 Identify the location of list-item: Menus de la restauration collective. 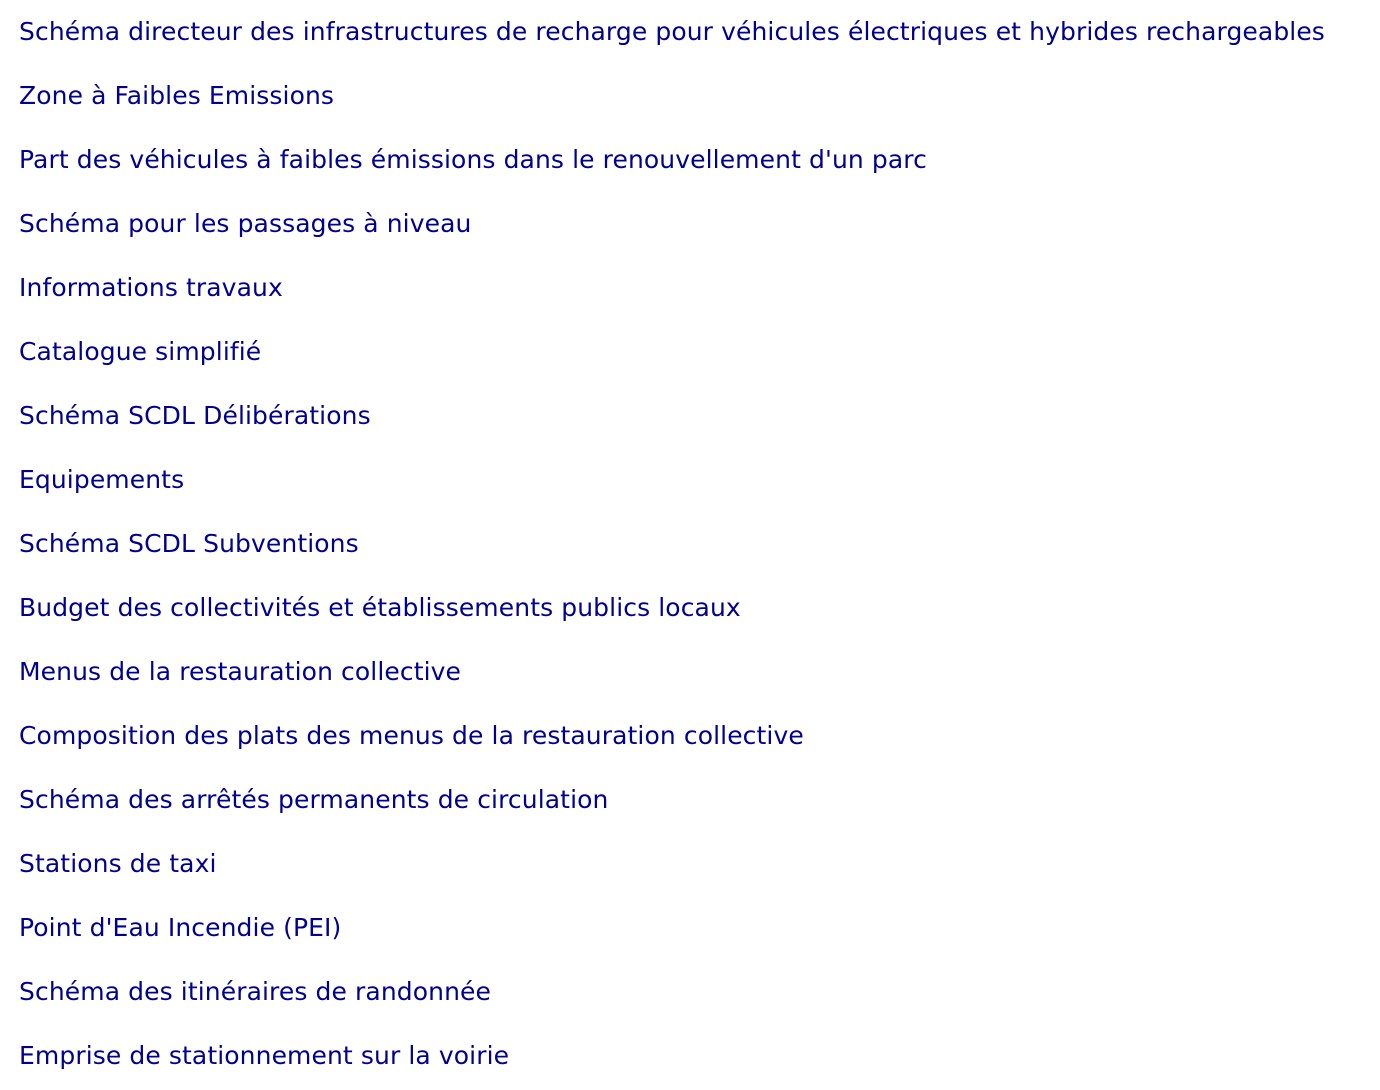
(672, 672).